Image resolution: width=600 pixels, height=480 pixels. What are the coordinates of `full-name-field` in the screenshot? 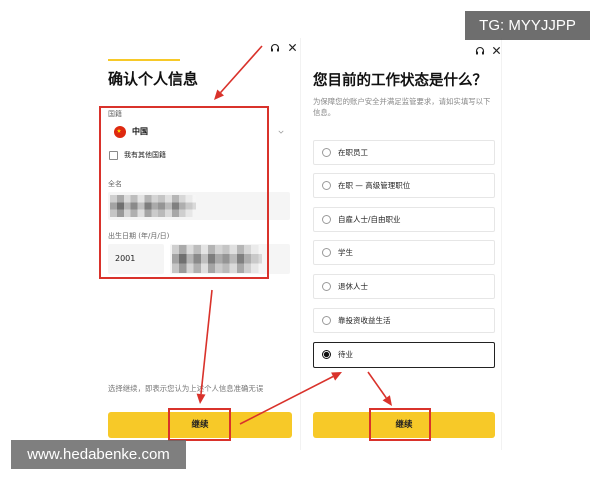 It's located at (199, 206).